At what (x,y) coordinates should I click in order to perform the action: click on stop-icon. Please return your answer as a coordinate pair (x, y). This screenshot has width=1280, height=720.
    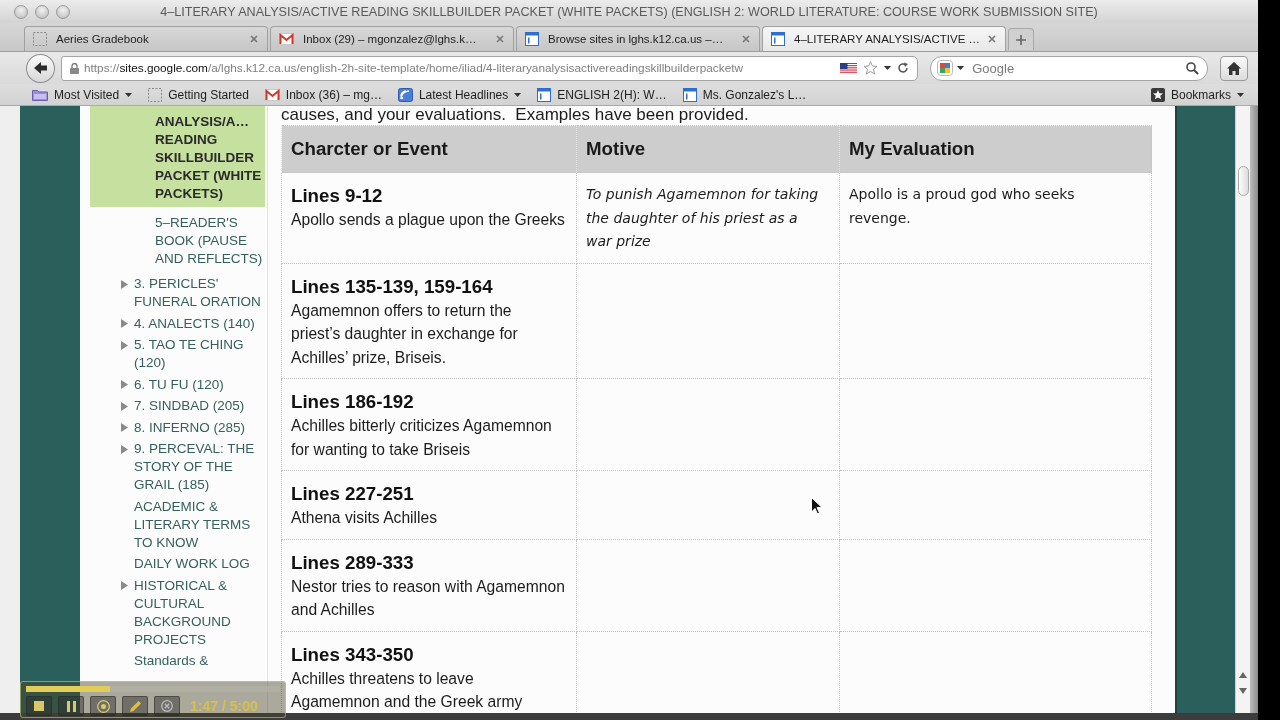
    Looking at the image, I should click on (39, 706).